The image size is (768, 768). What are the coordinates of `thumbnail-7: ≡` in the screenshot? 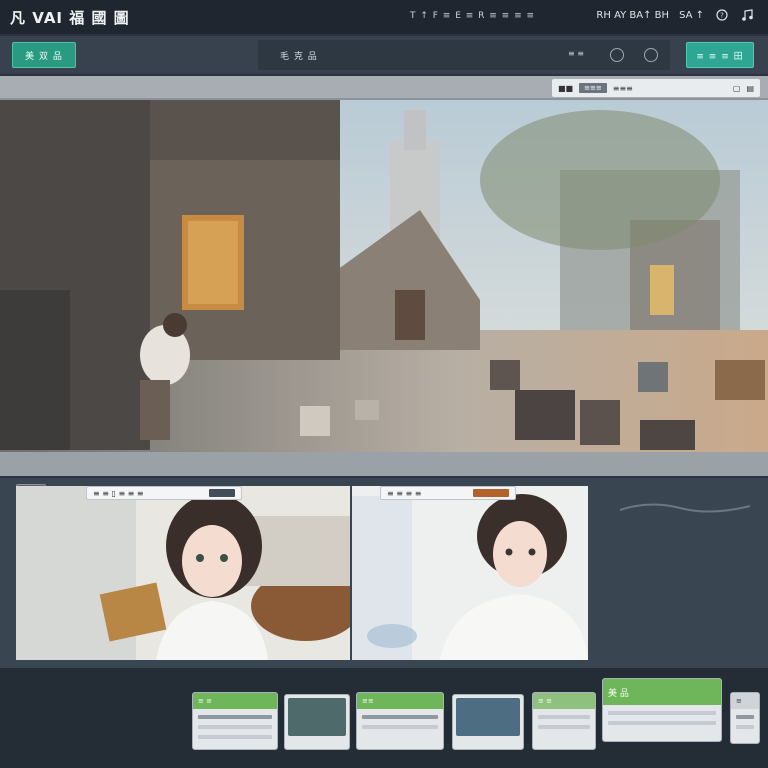 It's located at (745, 718).